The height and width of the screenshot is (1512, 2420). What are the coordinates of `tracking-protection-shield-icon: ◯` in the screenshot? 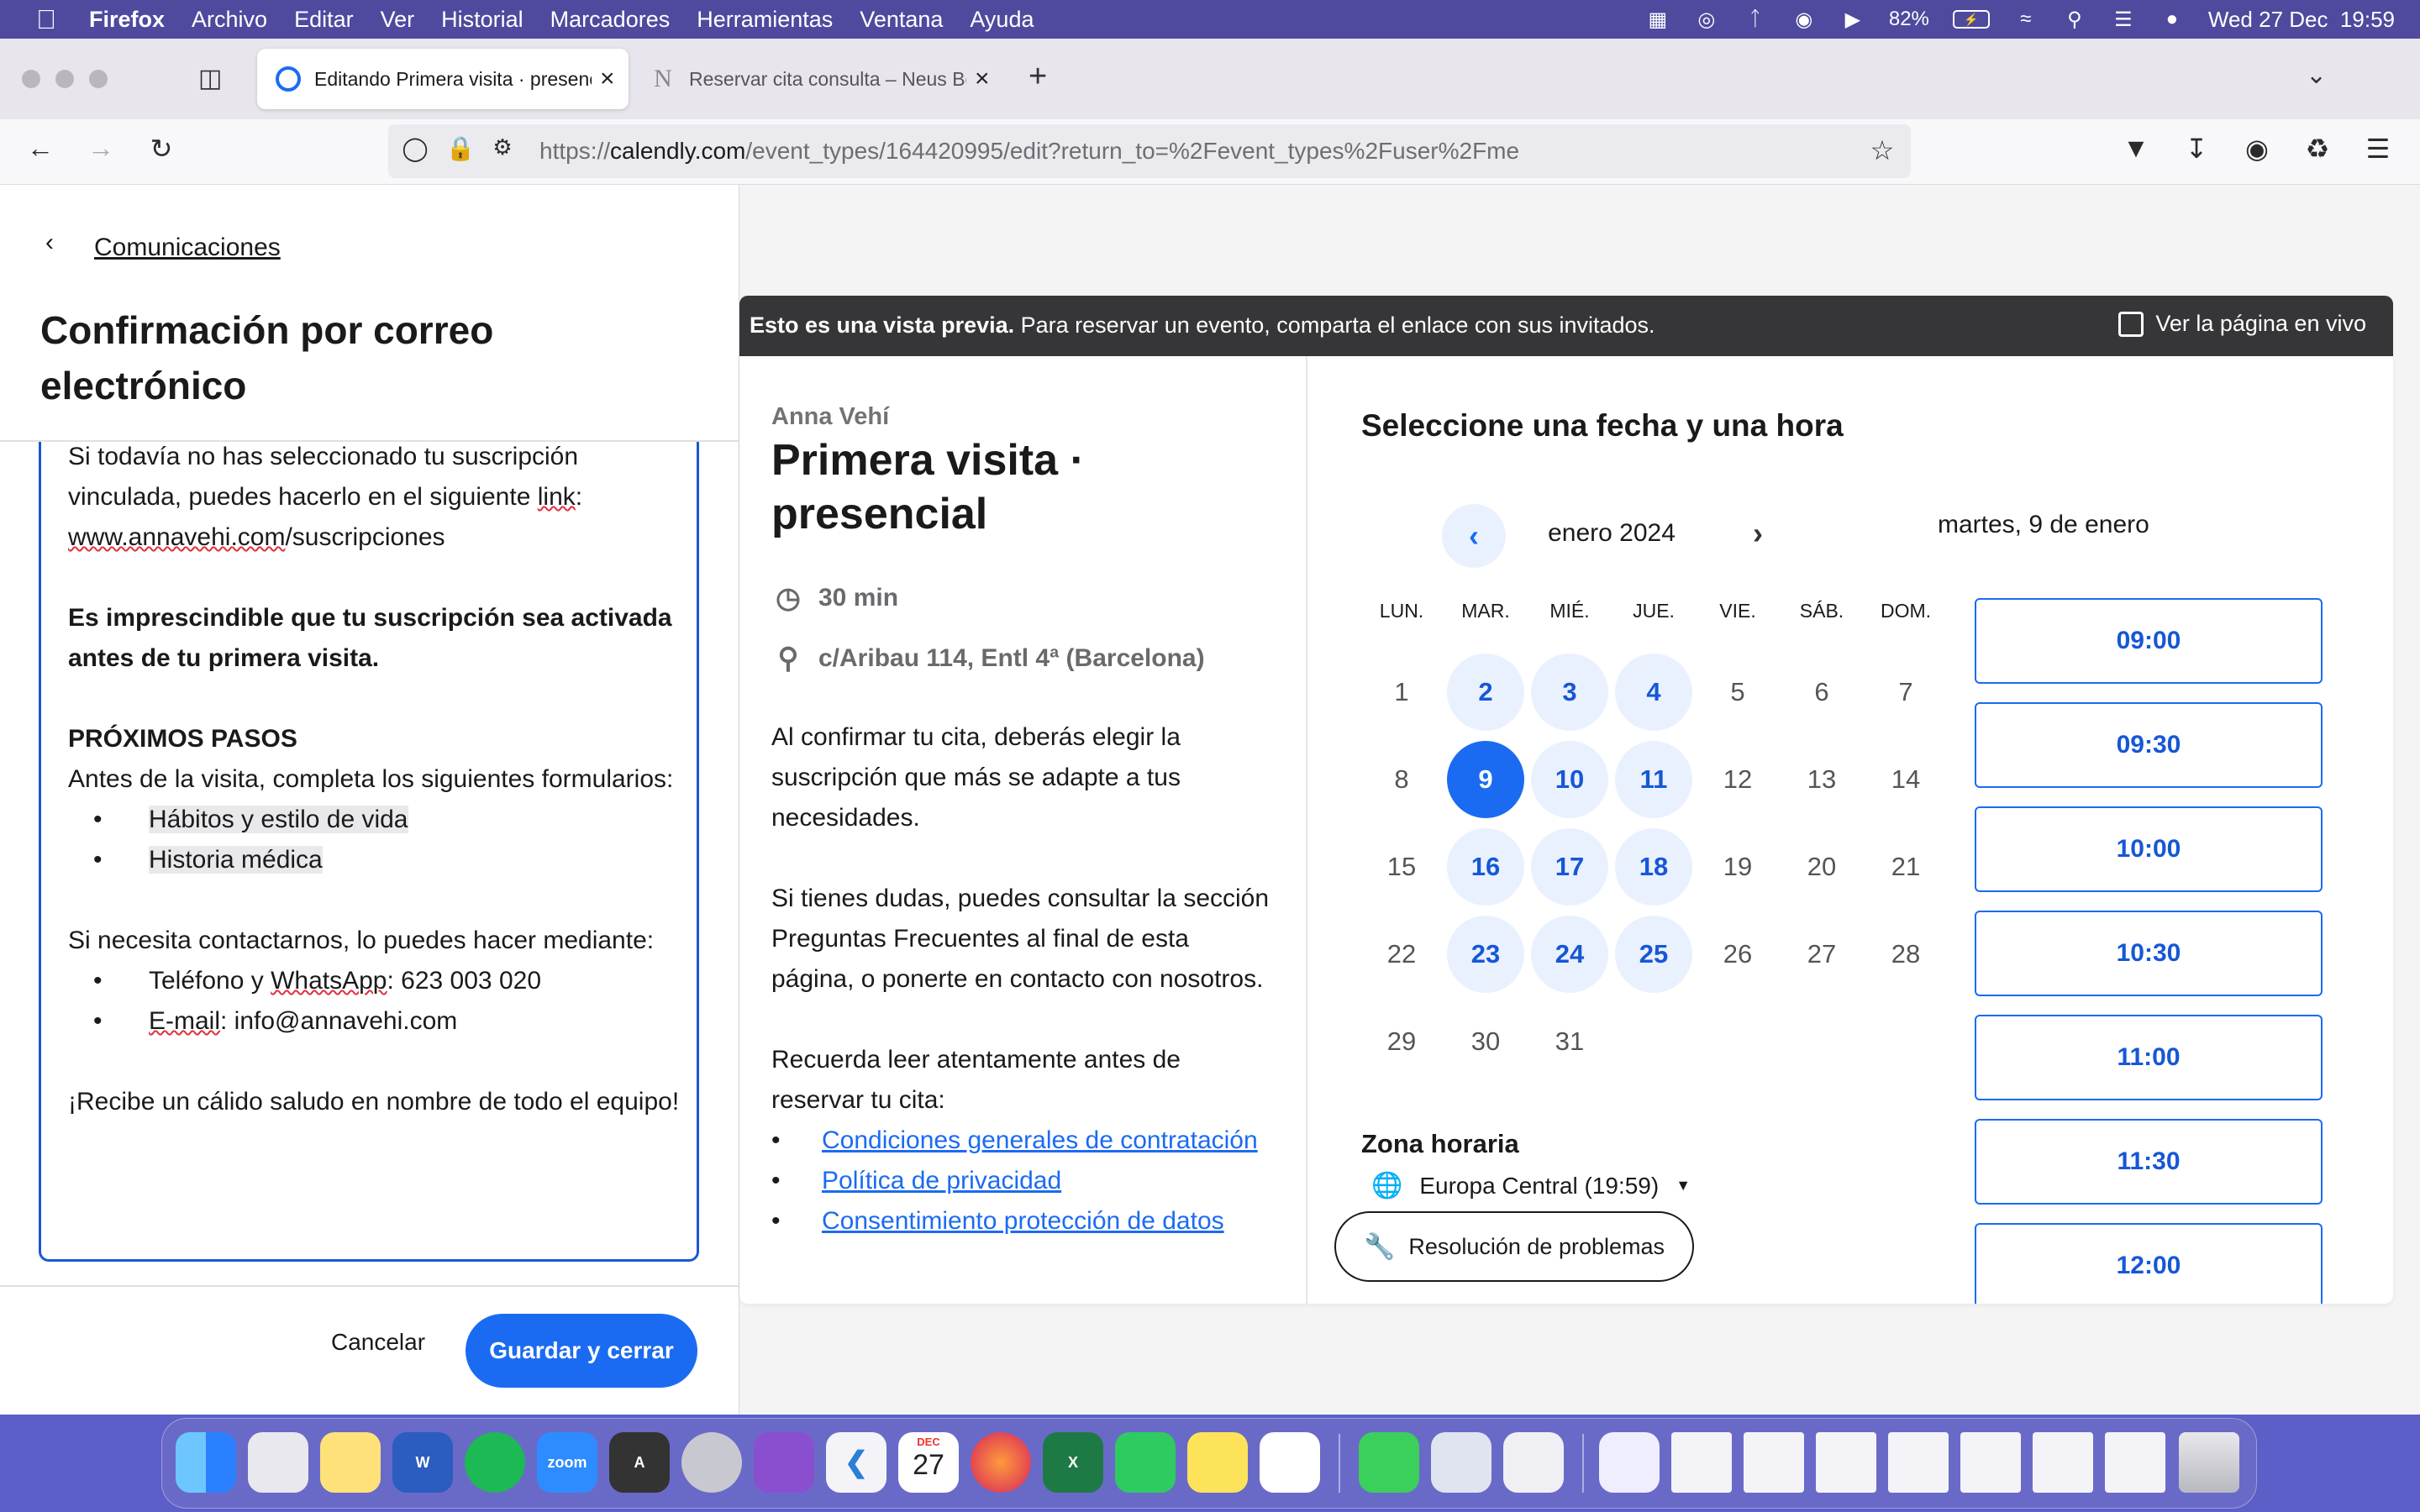 It's located at (415, 148).